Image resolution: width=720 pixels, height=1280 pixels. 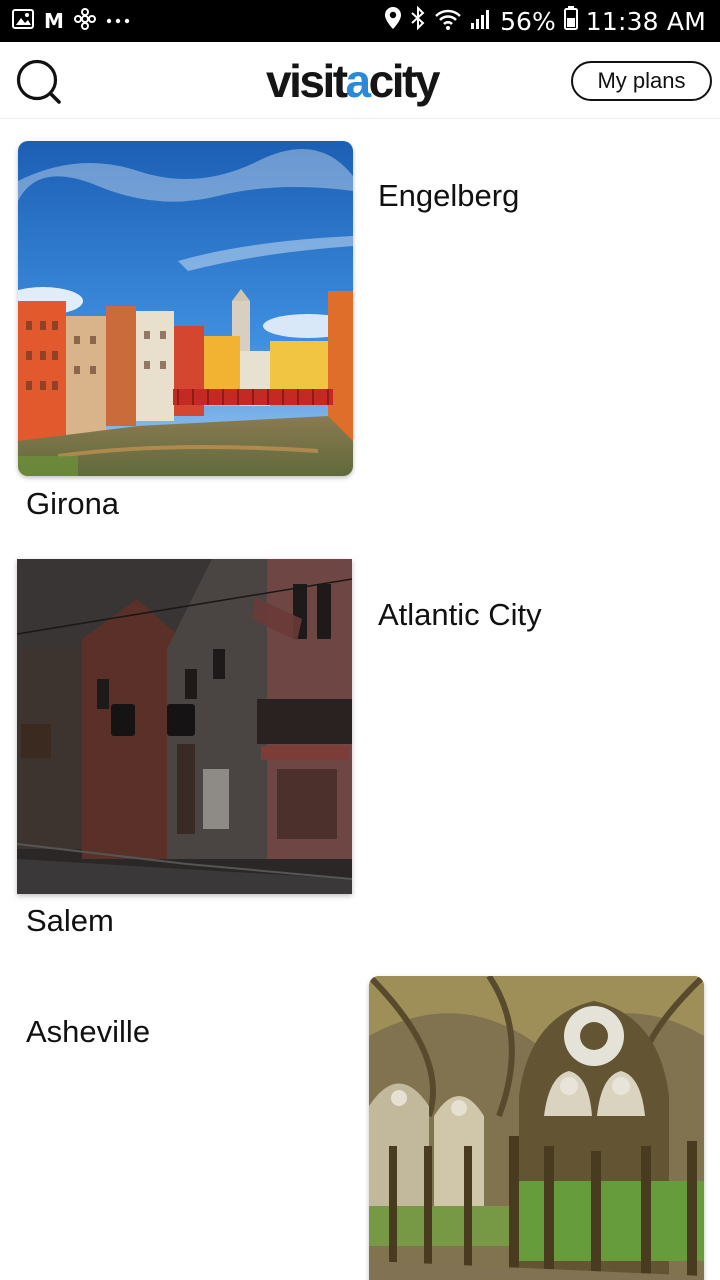 I want to click on signal-icon, so click(x=481, y=21).